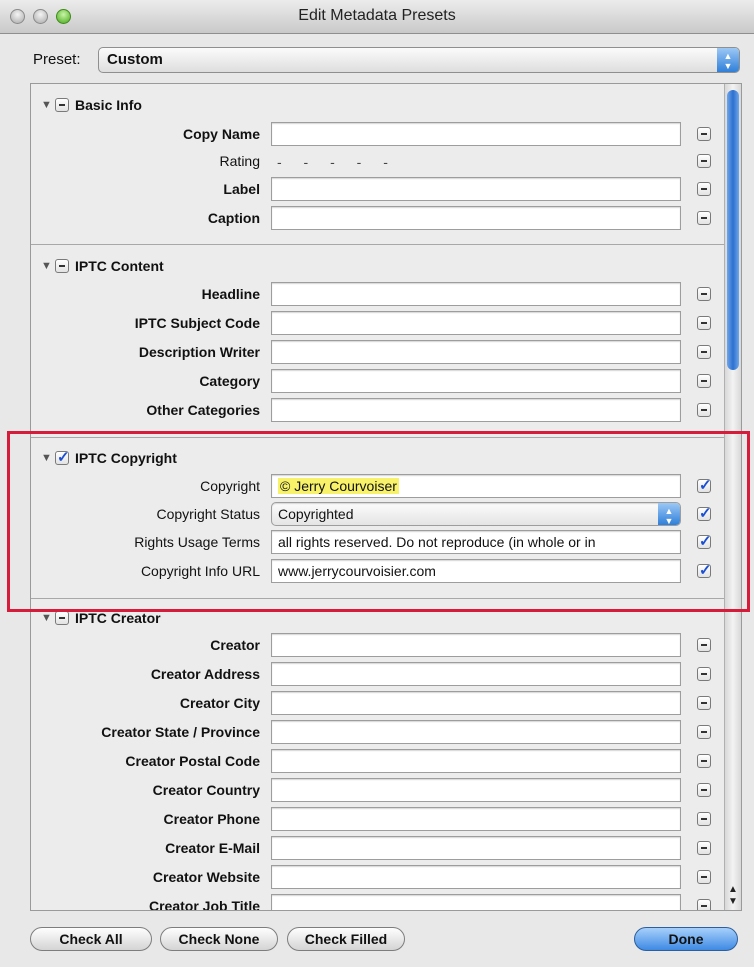 The image size is (754, 967). Describe the element at coordinates (476, 189) in the screenshot. I see `label-input` at that location.